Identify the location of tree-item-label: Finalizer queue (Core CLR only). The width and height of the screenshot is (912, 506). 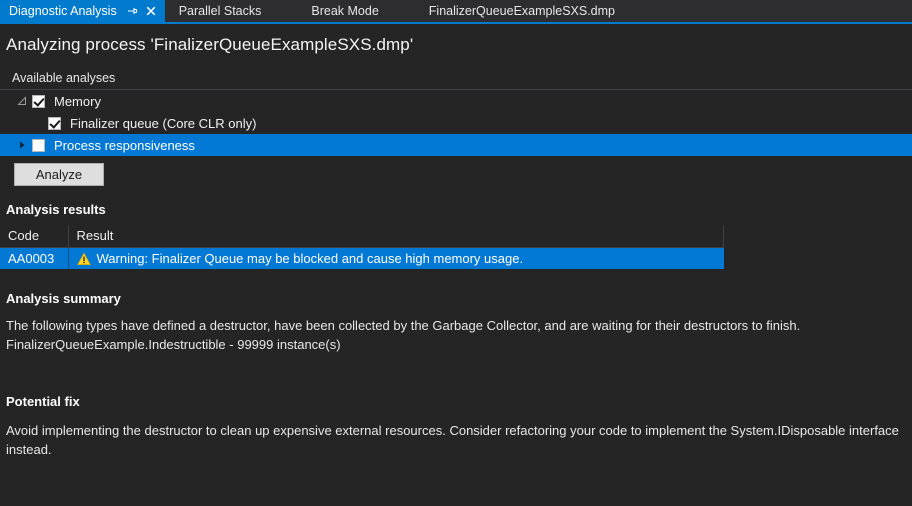
(163, 123).